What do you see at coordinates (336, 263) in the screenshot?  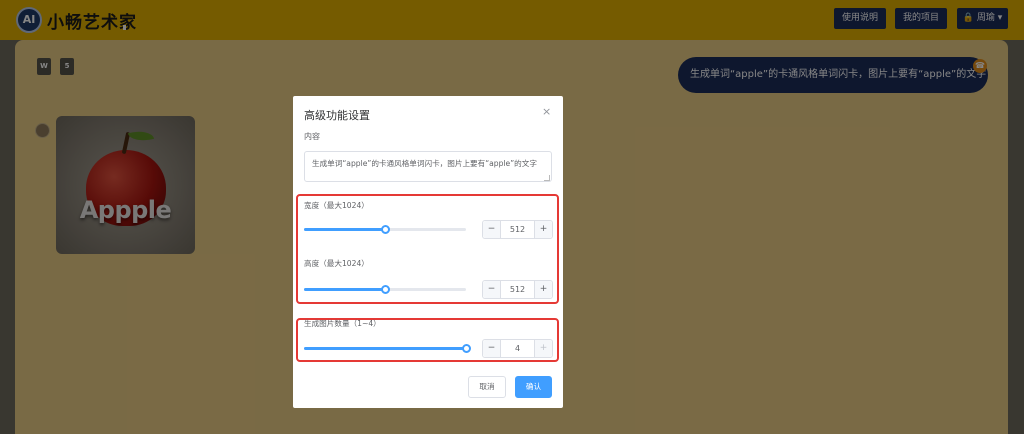 I see `height-label: 高度（最大1024）` at bounding box center [336, 263].